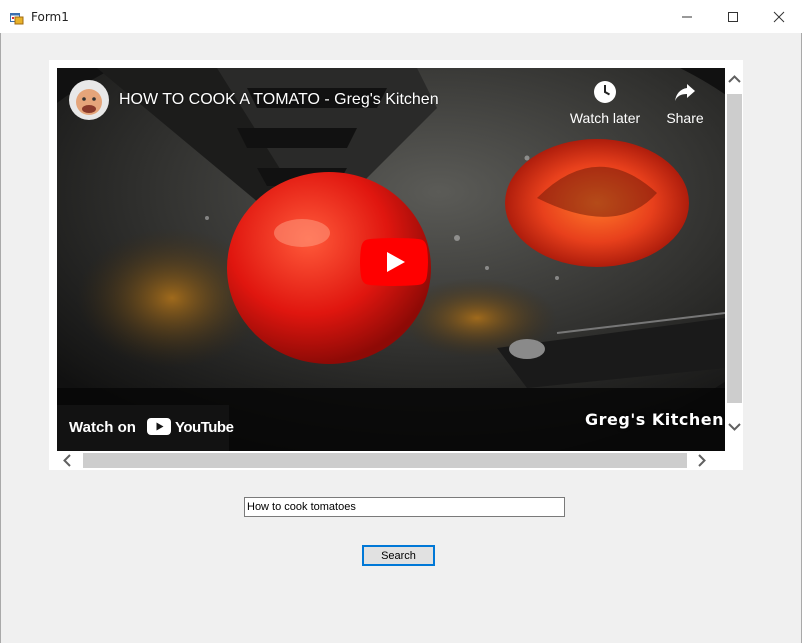  What do you see at coordinates (145, 428) in the screenshot?
I see `watch-on-youtube-button: Watch on YouTube` at bounding box center [145, 428].